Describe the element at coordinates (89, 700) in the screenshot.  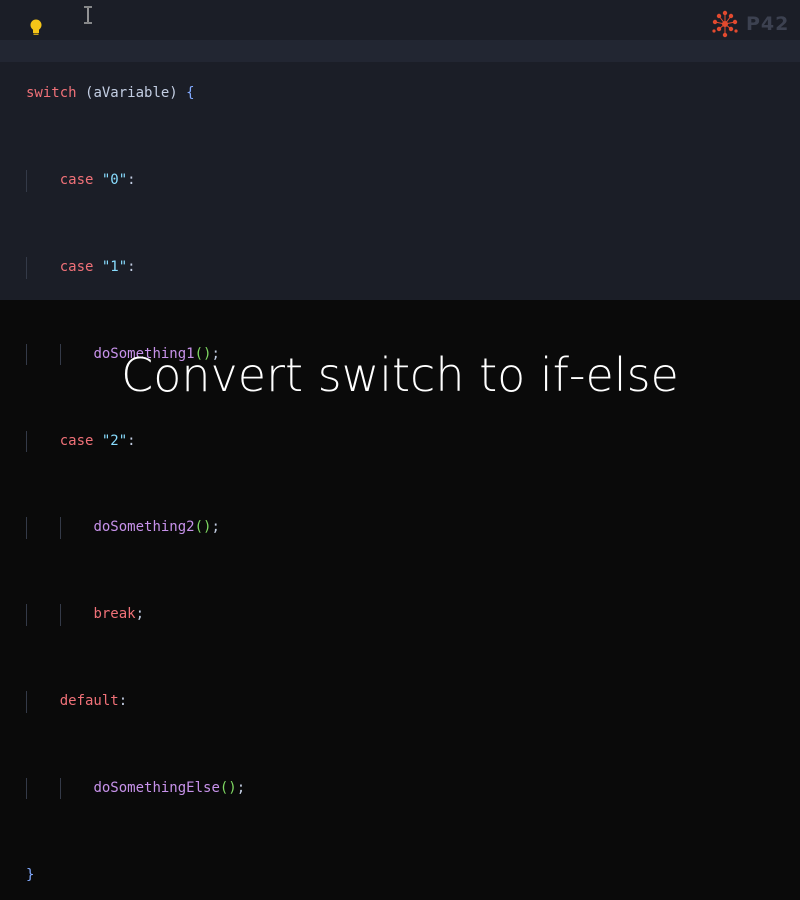
I see `keyword-default: default` at that location.